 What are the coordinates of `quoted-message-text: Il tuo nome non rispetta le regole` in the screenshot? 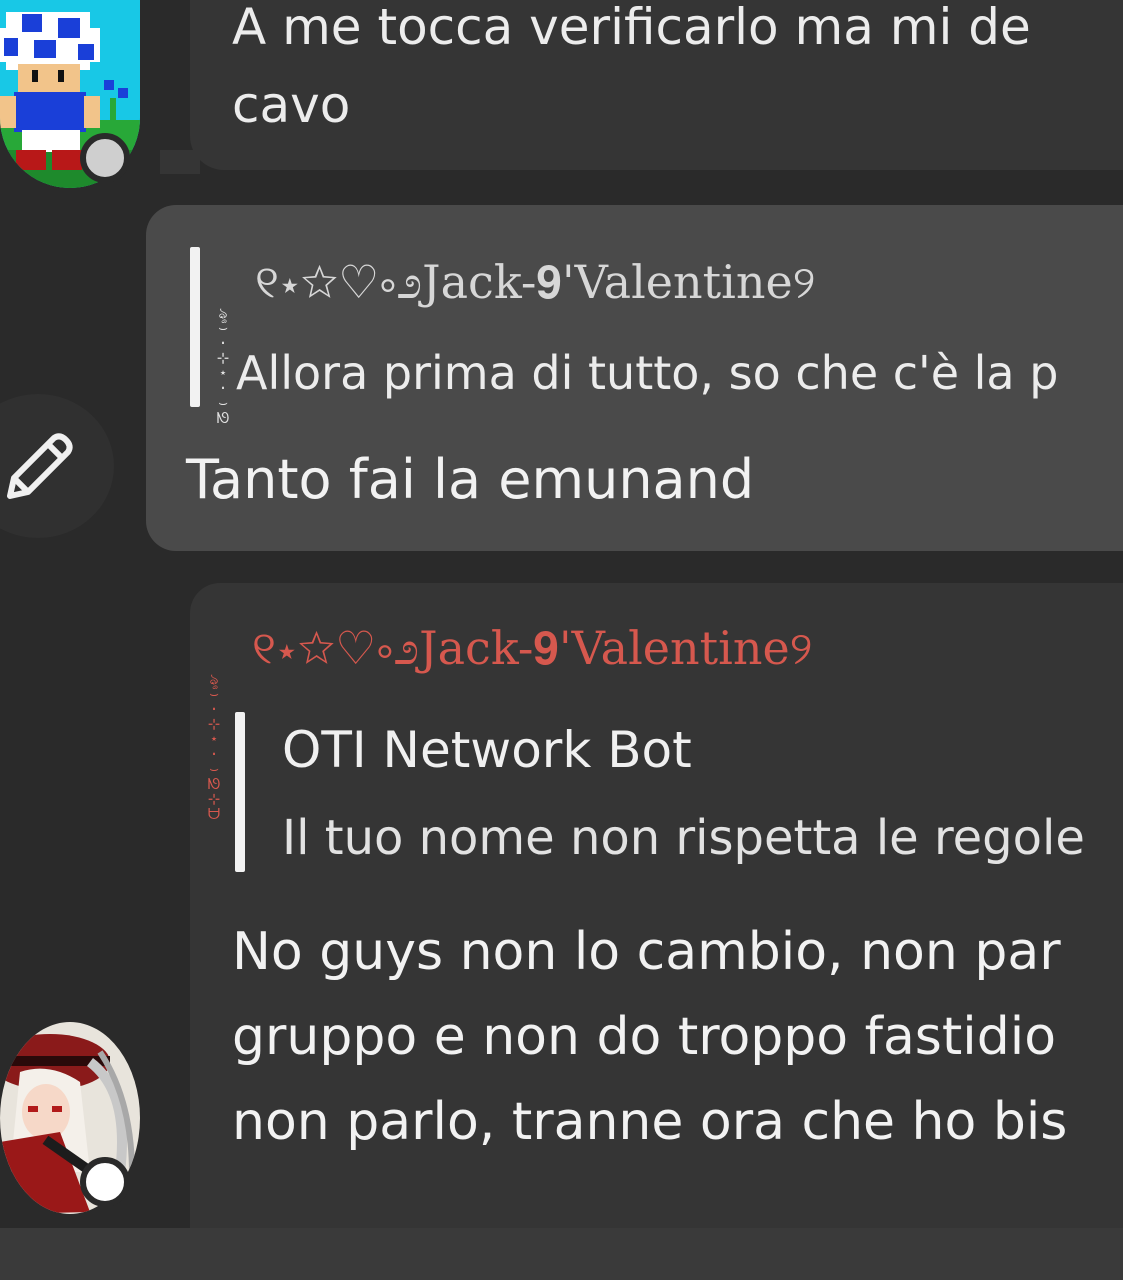 It's located at (683, 838).